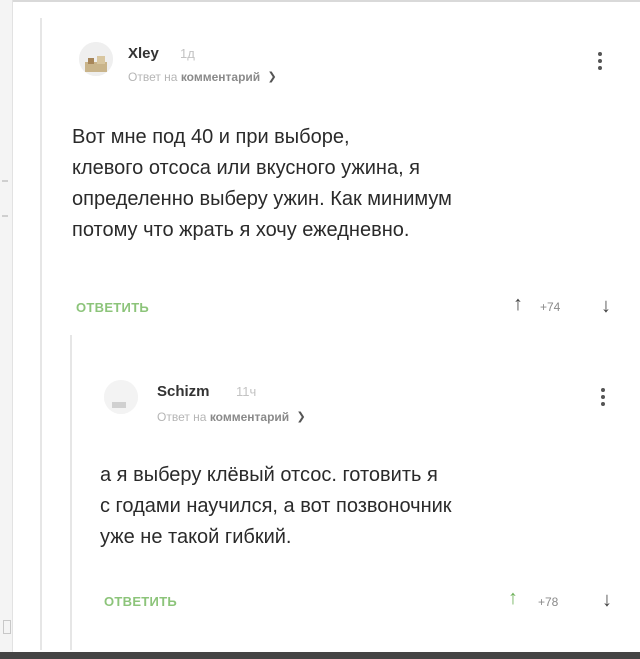  I want to click on vote-count: +78, so click(548, 602).